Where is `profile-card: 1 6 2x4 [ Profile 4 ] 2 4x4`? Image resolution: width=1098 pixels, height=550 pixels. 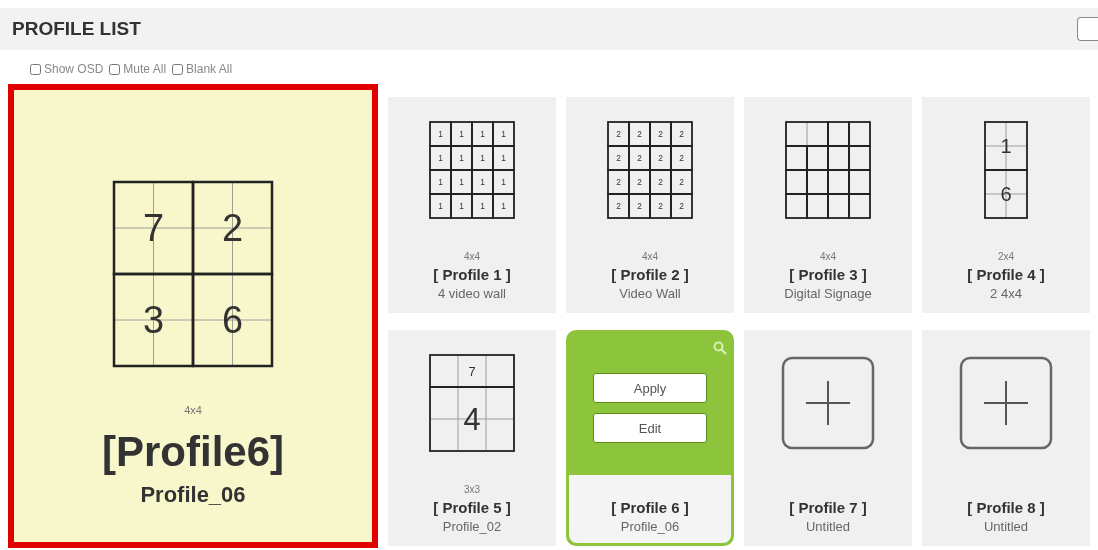
profile-card: 1 6 2x4 [ Profile 4 ] 2 4x4 is located at coordinates (1006, 205).